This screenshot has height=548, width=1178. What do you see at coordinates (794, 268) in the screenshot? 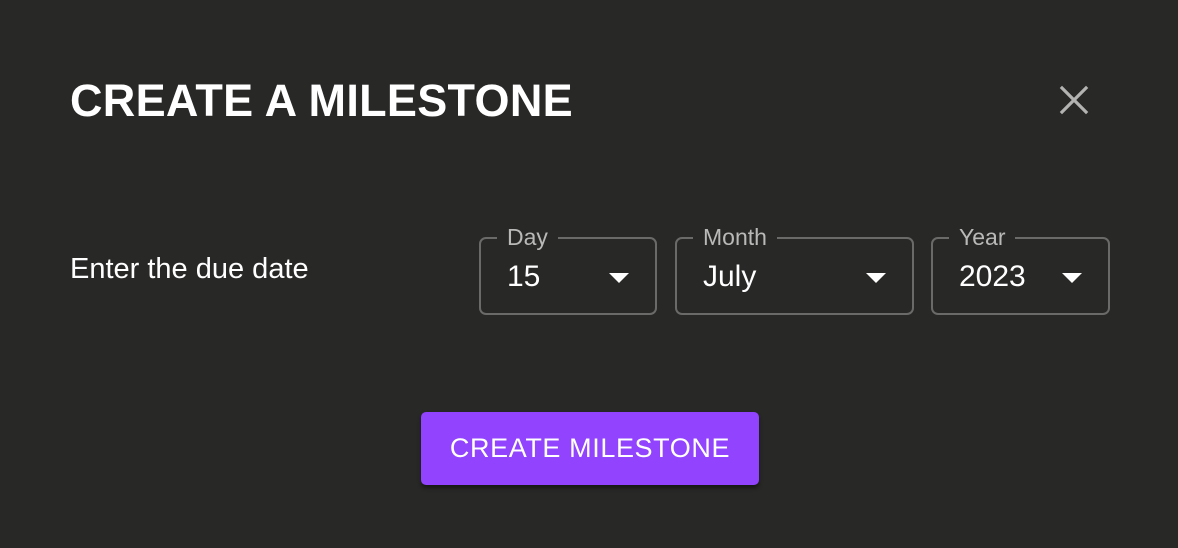
I see `month-select: Month July` at bounding box center [794, 268].